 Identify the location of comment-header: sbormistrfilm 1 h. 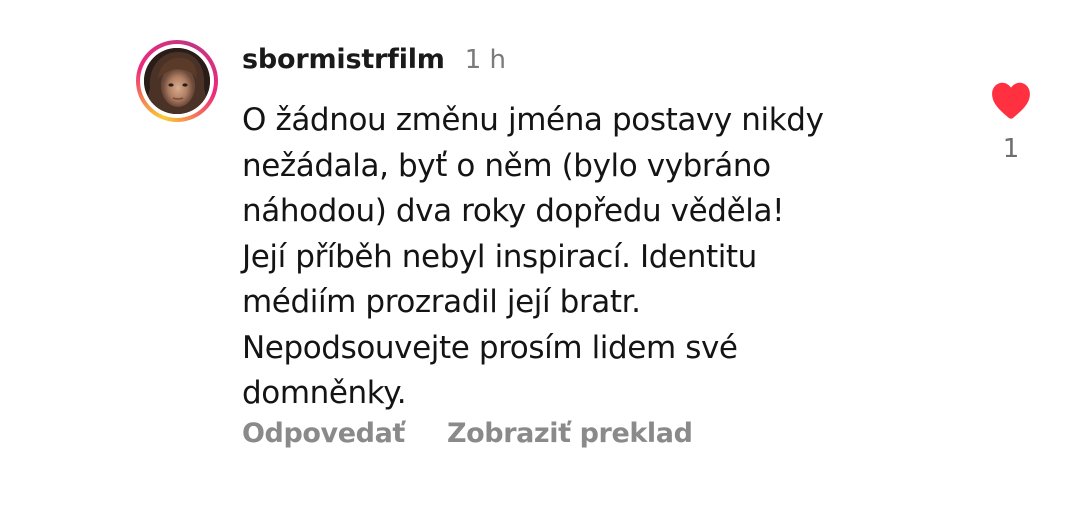
(374, 62).